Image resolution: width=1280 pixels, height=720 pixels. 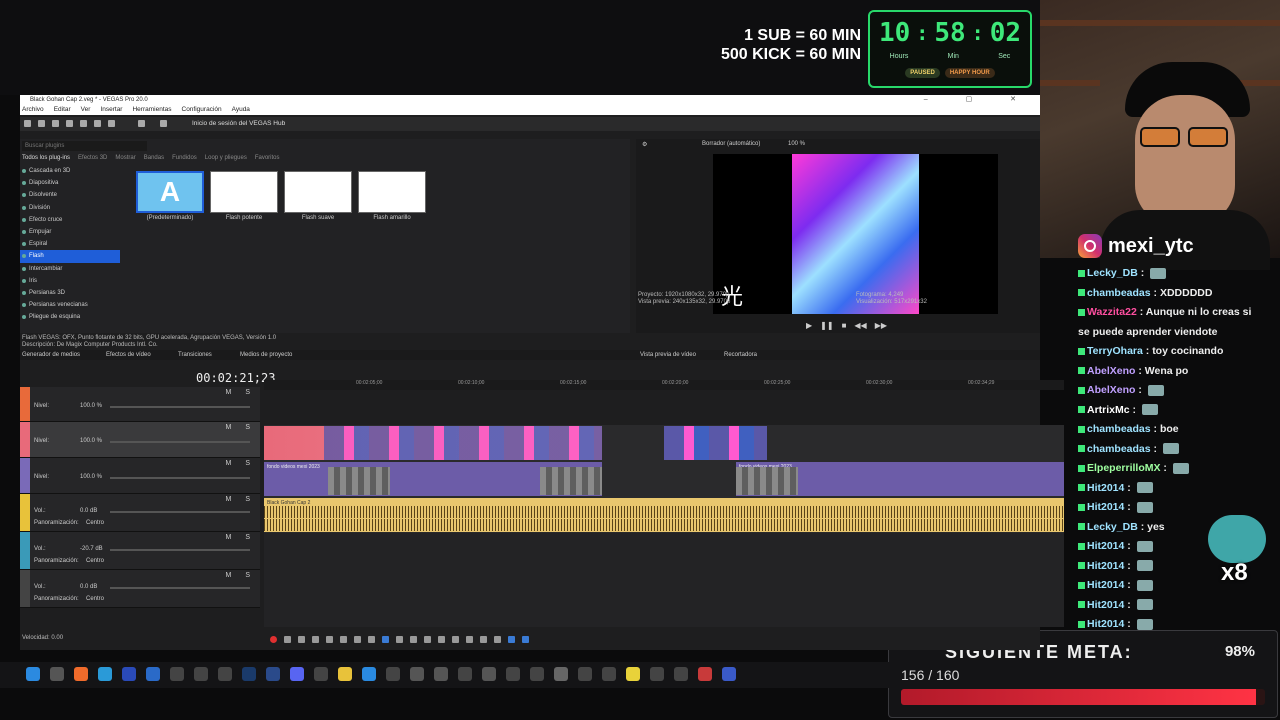 I want to click on dock-tab: Recortadora, so click(x=740, y=355).